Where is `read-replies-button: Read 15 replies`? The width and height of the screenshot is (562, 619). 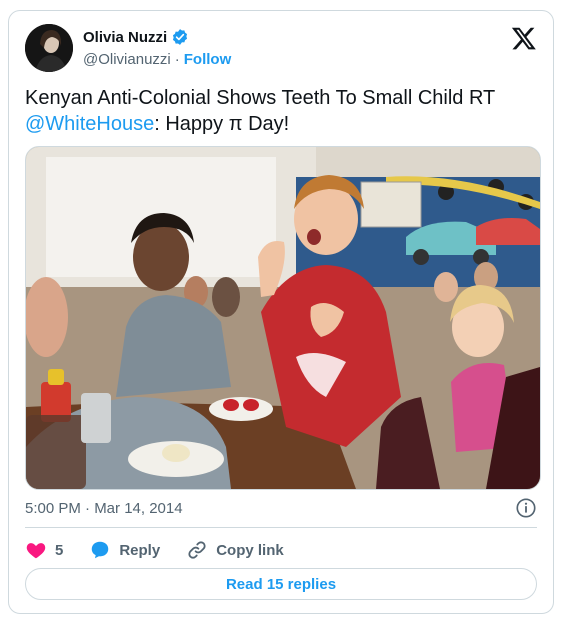 read-replies-button: Read 15 replies is located at coordinates (281, 584).